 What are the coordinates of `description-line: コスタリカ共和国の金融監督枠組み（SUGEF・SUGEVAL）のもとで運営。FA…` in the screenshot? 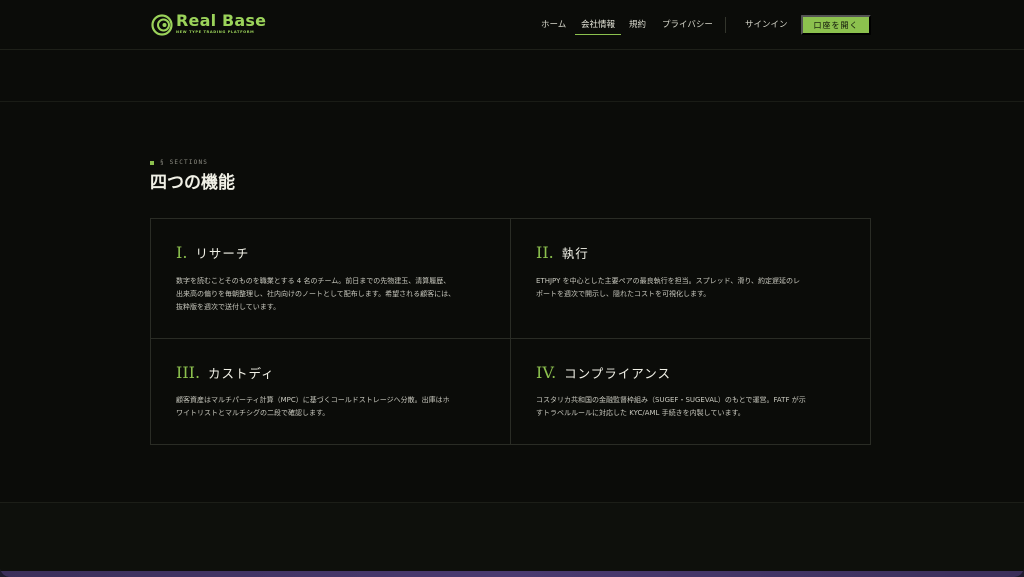 It's located at (671, 400).